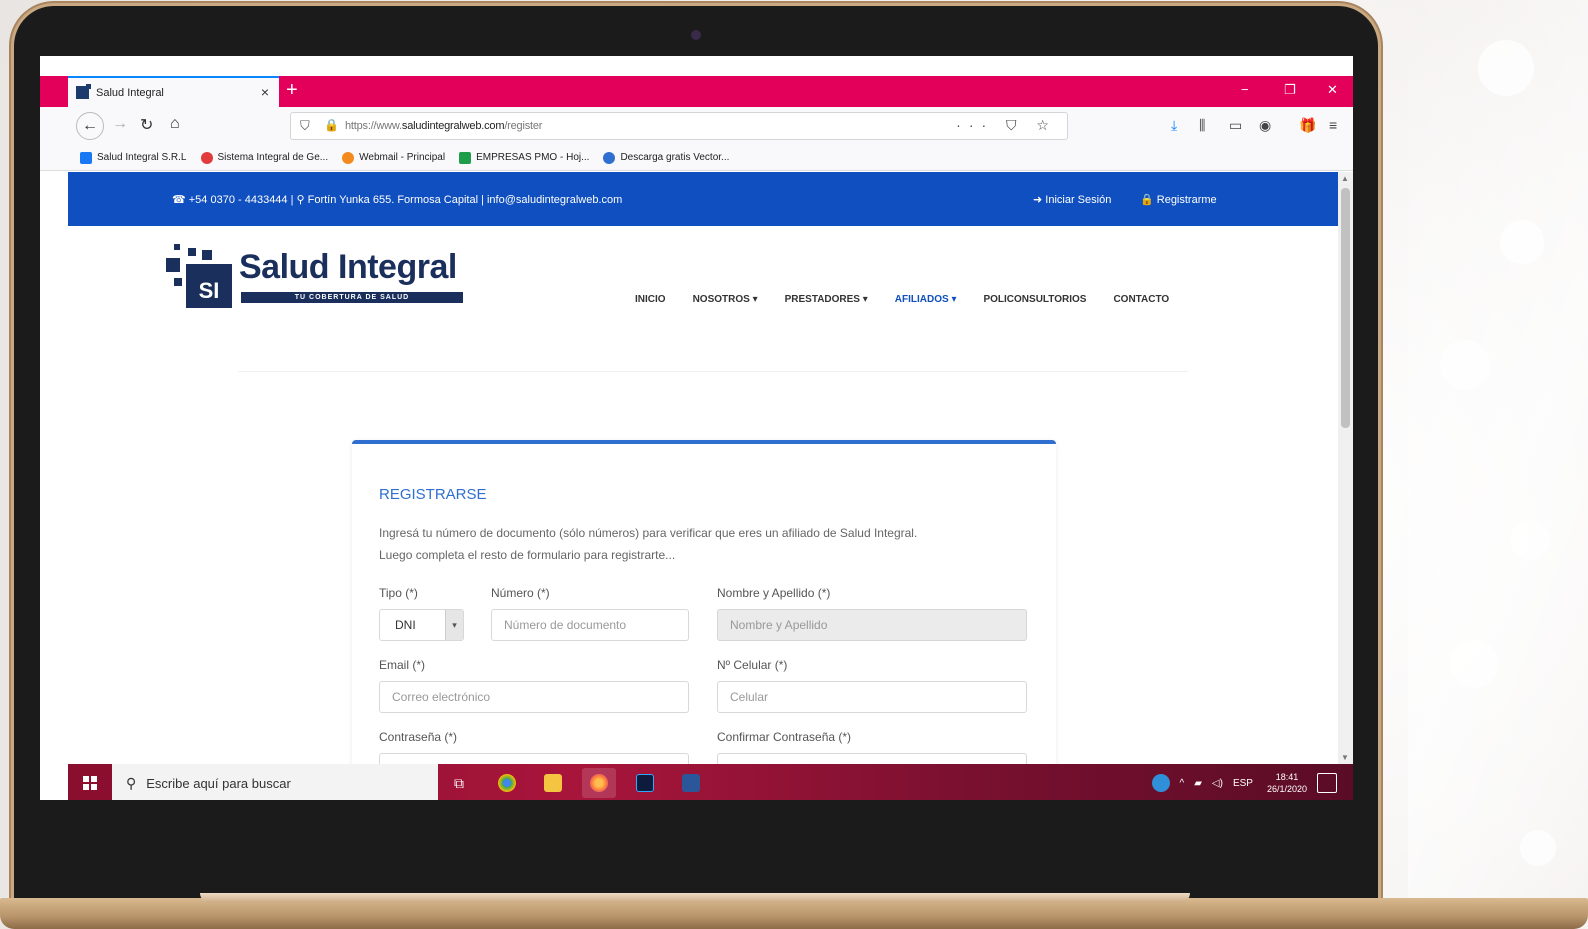 Image resolution: width=1588 pixels, height=929 pixels. I want to click on logo-abbreviation: SI, so click(209, 286).